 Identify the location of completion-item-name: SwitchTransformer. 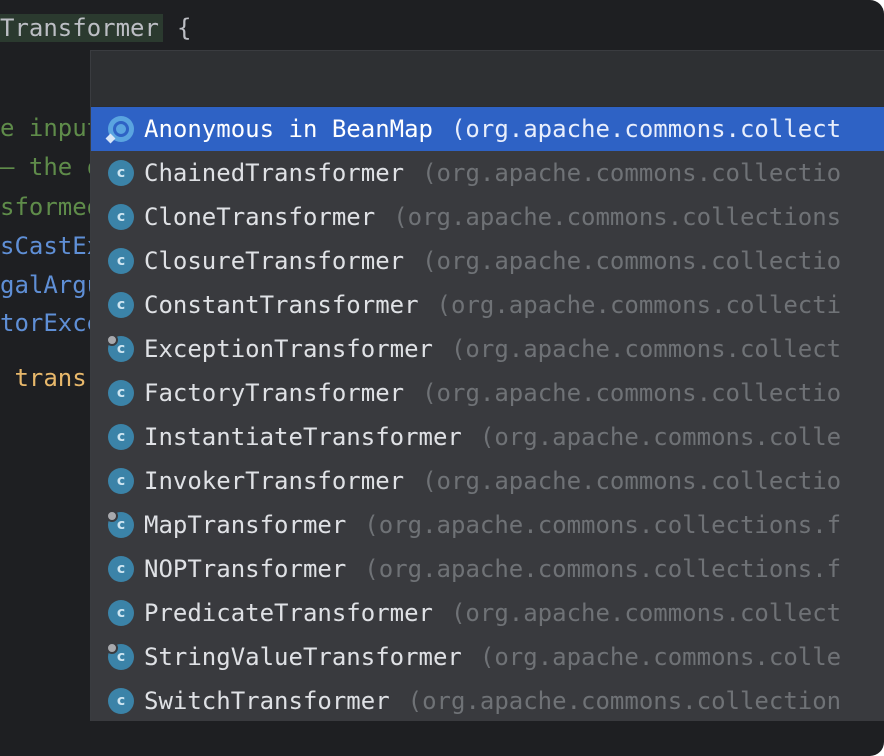
(267, 701).